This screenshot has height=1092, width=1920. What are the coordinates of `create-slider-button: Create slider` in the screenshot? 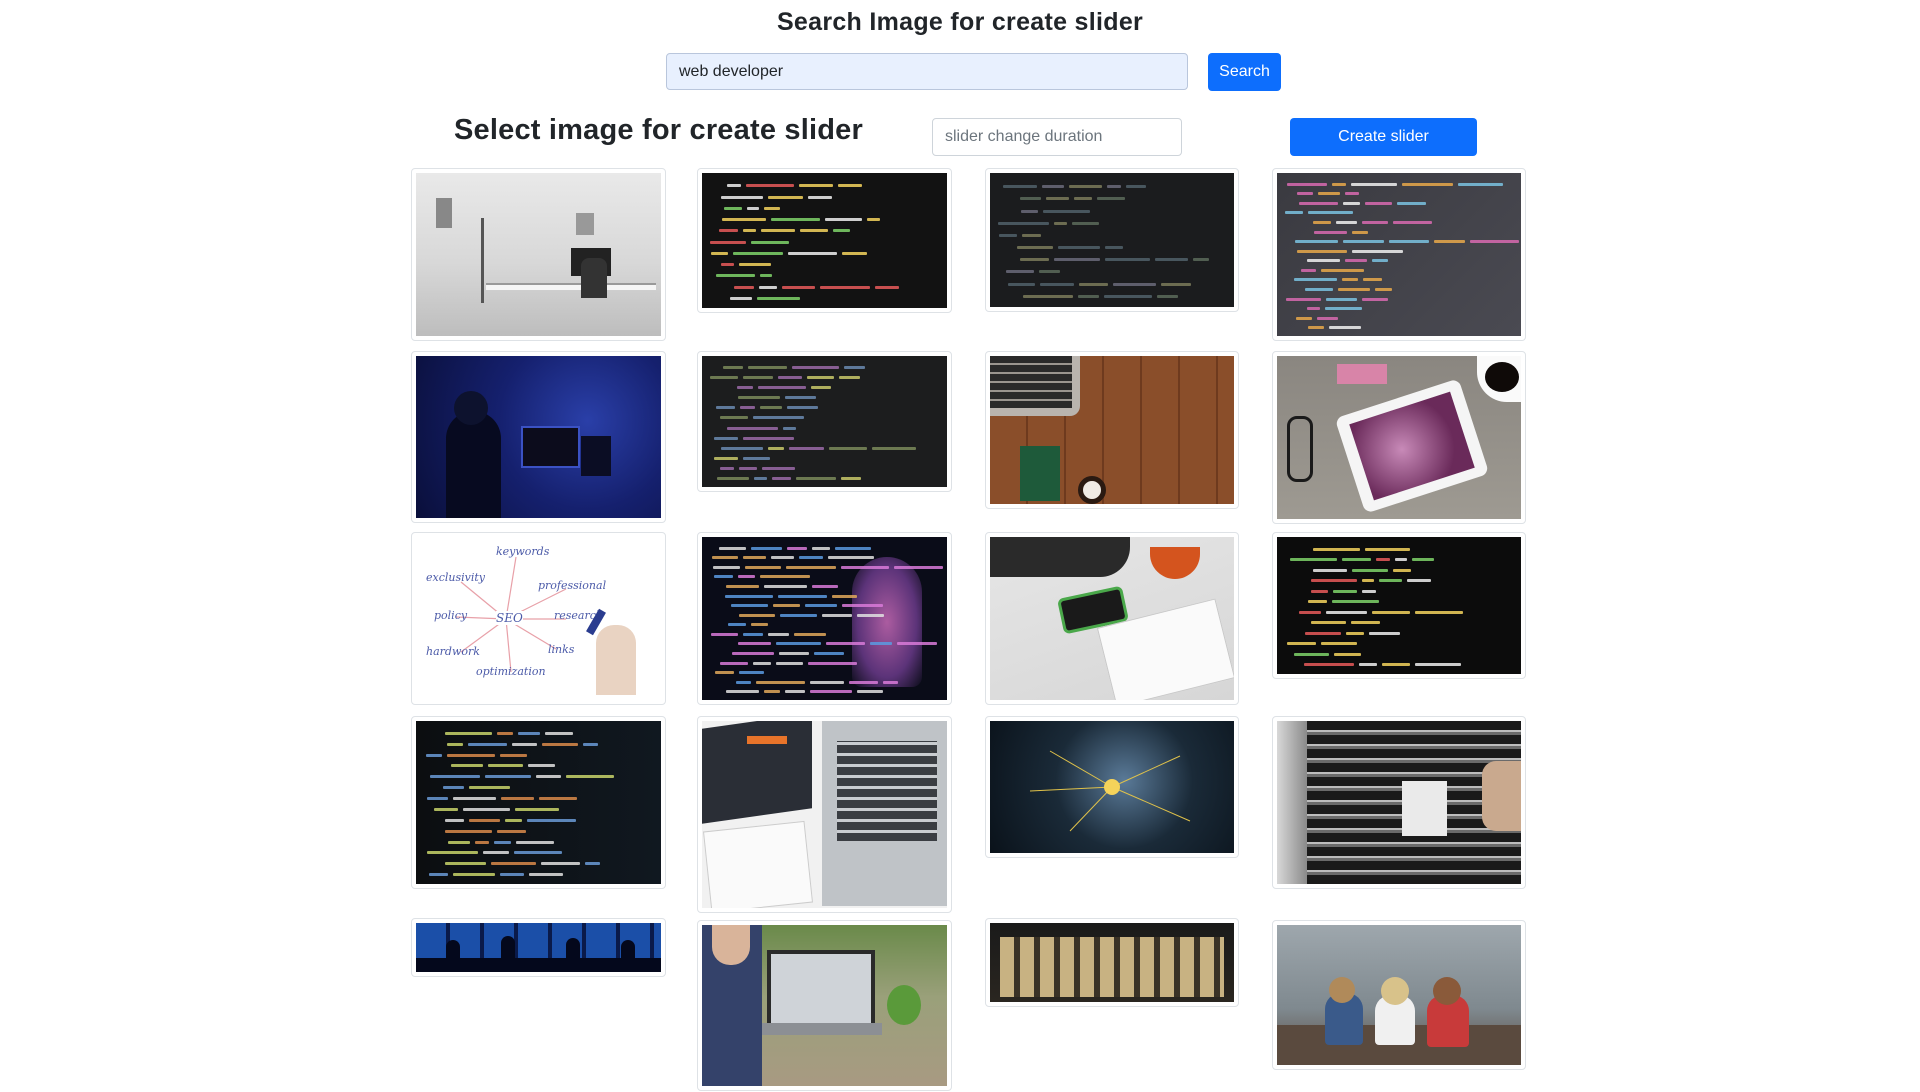 It's located at (1383, 137).